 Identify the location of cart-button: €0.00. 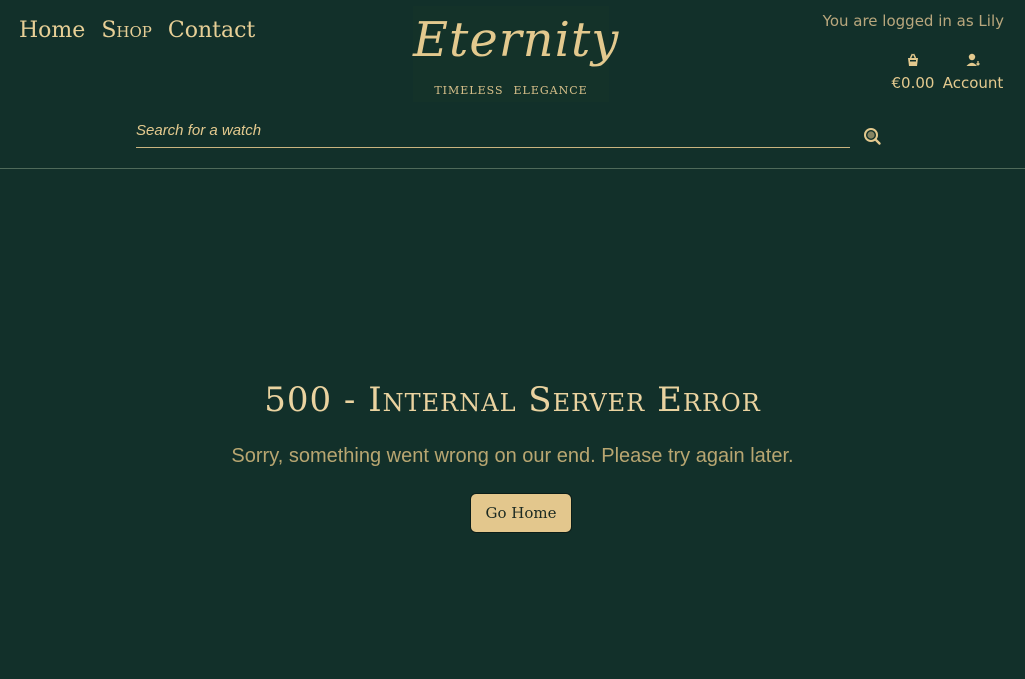
(913, 72).